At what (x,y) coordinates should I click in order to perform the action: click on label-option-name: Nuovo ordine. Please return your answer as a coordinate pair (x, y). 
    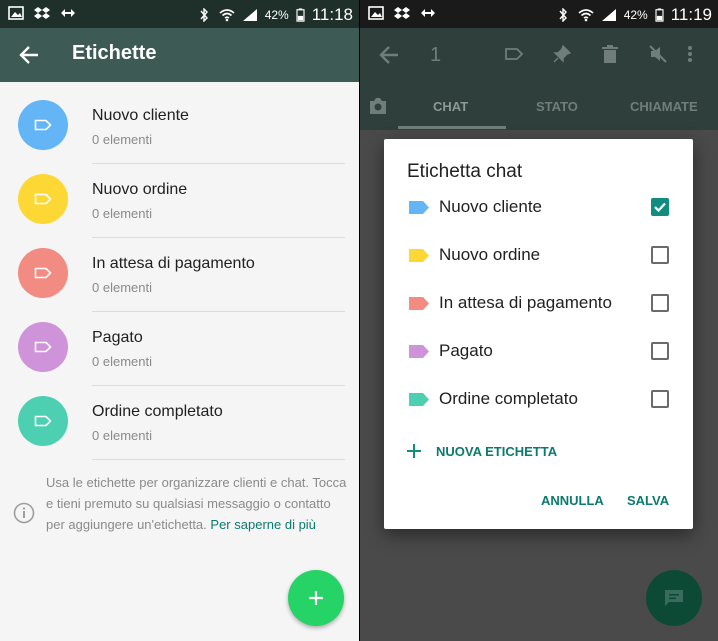
    Looking at the image, I should click on (490, 254).